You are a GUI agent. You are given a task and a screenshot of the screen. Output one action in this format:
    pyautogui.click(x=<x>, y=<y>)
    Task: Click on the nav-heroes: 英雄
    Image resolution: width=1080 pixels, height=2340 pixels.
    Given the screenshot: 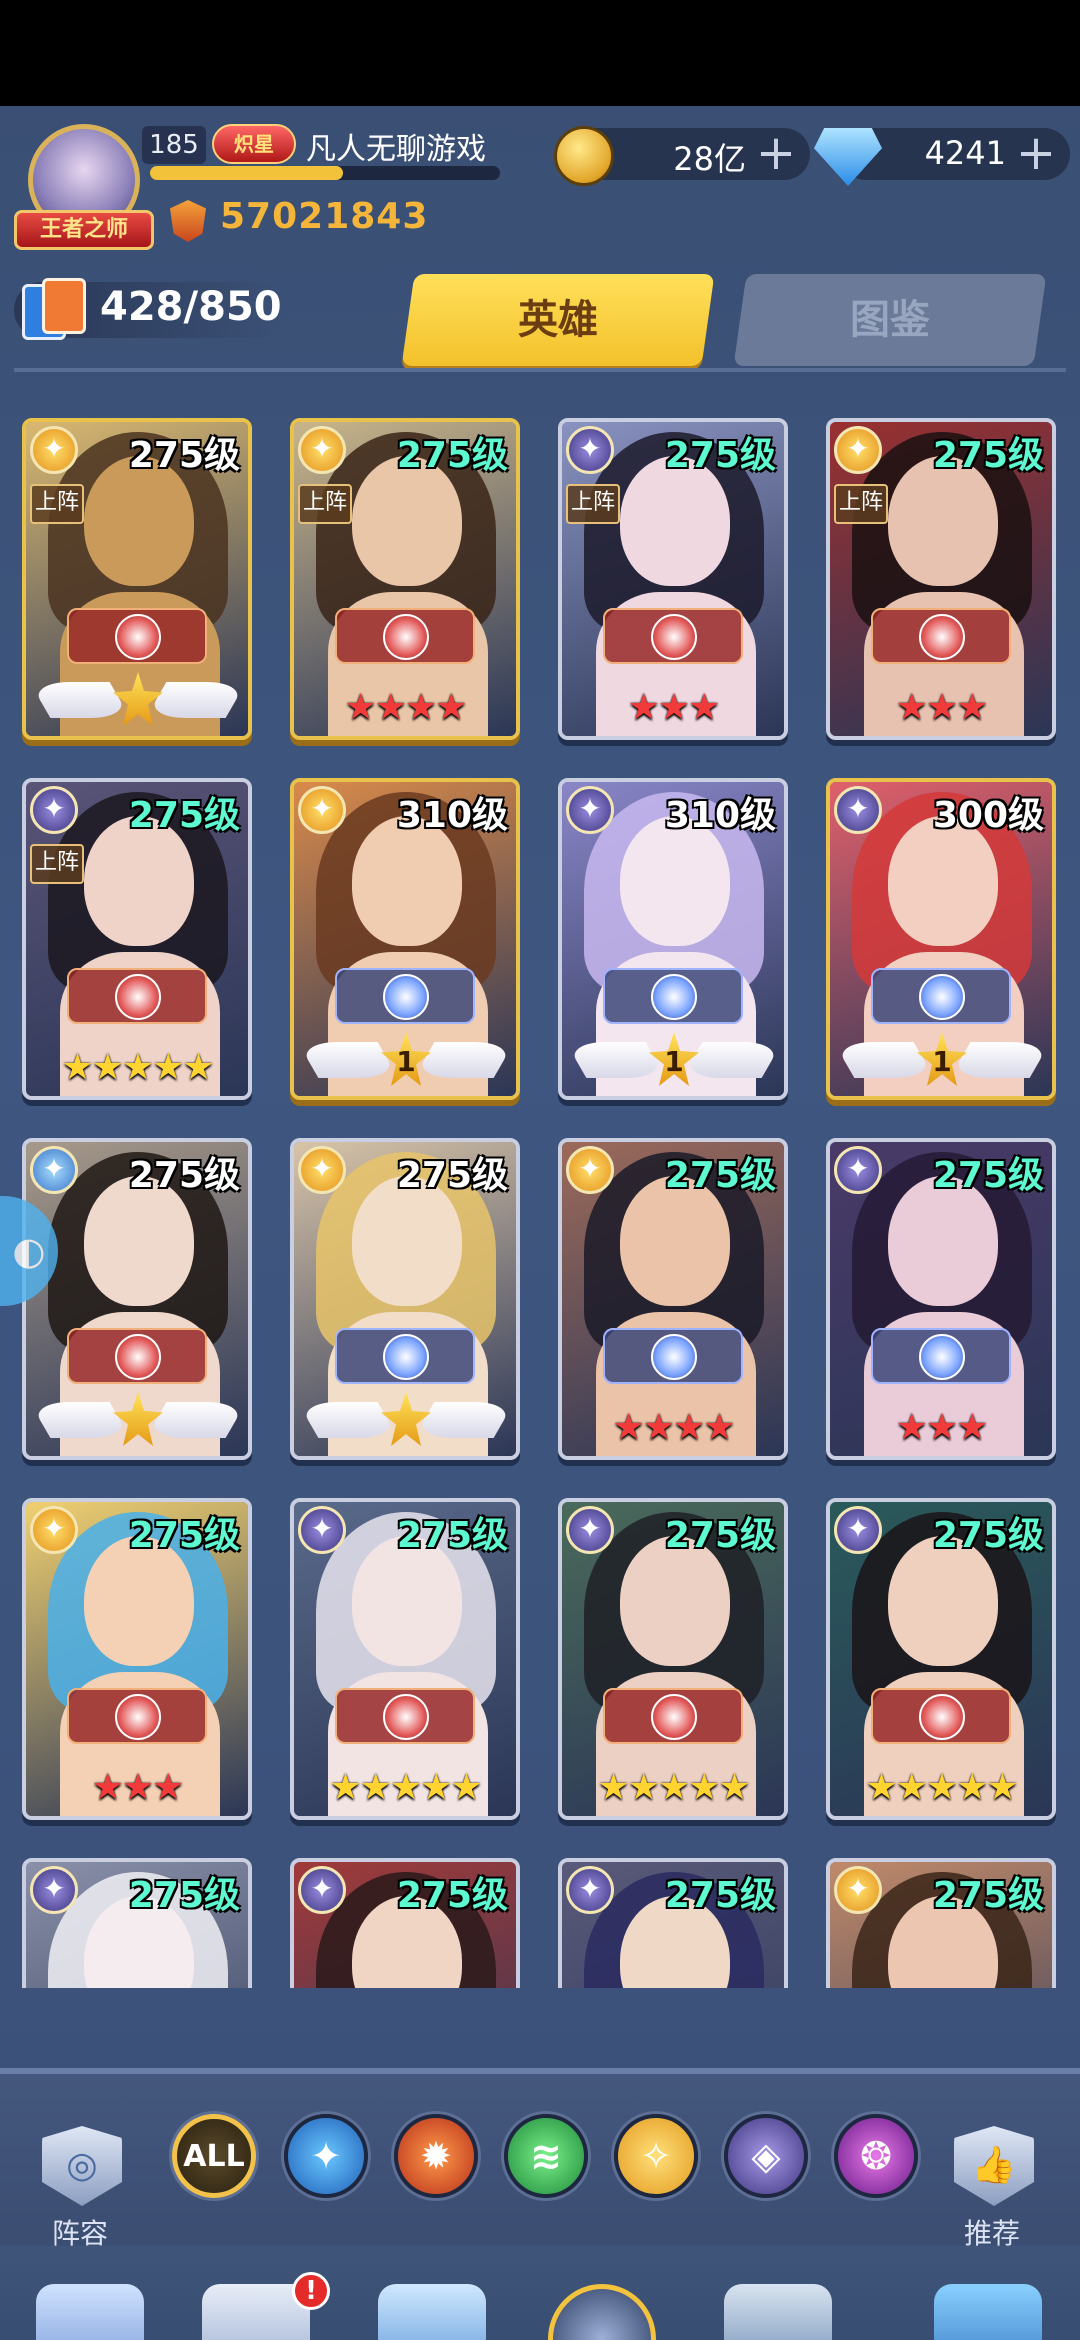 What is the action you would take?
    pyautogui.click(x=602, y=2312)
    